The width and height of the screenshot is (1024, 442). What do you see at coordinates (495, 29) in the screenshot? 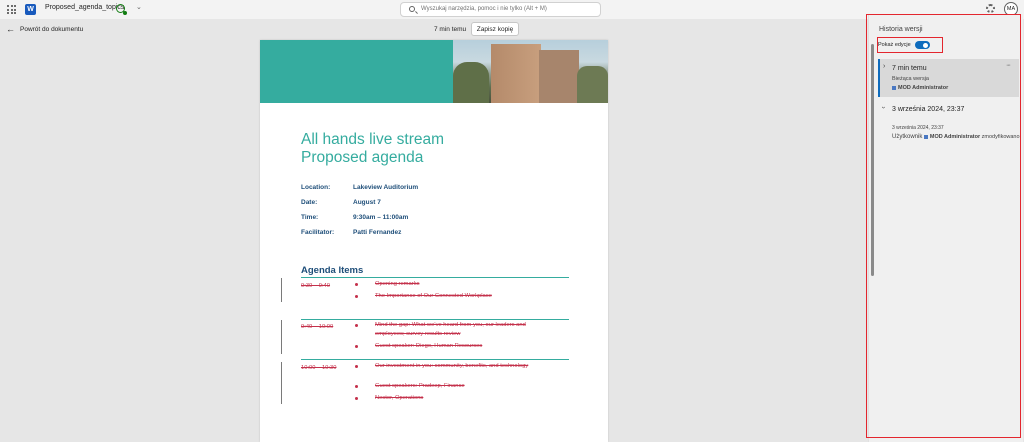
I see `save-copy-button: Zapisz kopię` at bounding box center [495, 29].